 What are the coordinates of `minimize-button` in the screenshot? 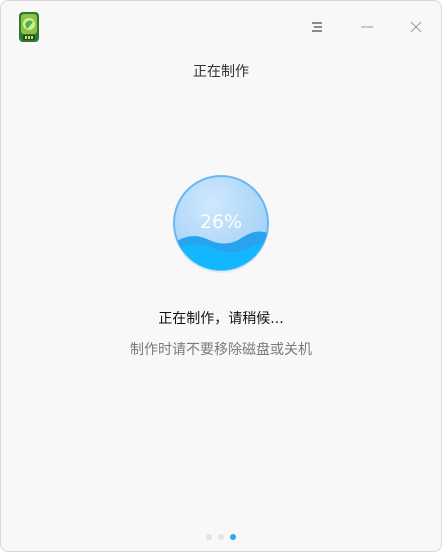 It's located at (367, 27).